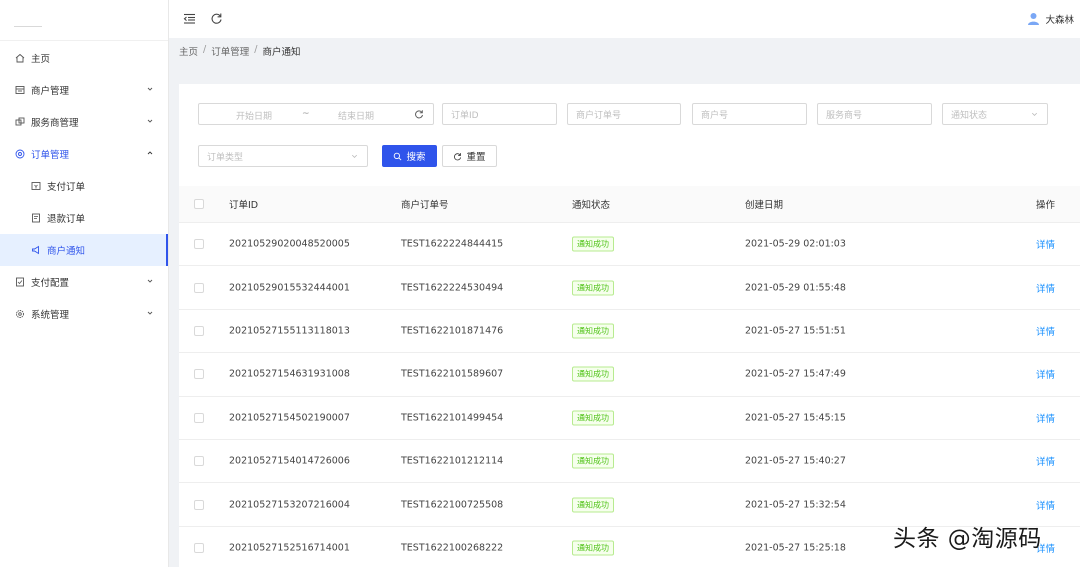 This screenshot has width=1080, height=567. Describe the element at coordinates (289, 374) in the screenshot. I see `order-id-cell: 20210527154631931008` at that location.